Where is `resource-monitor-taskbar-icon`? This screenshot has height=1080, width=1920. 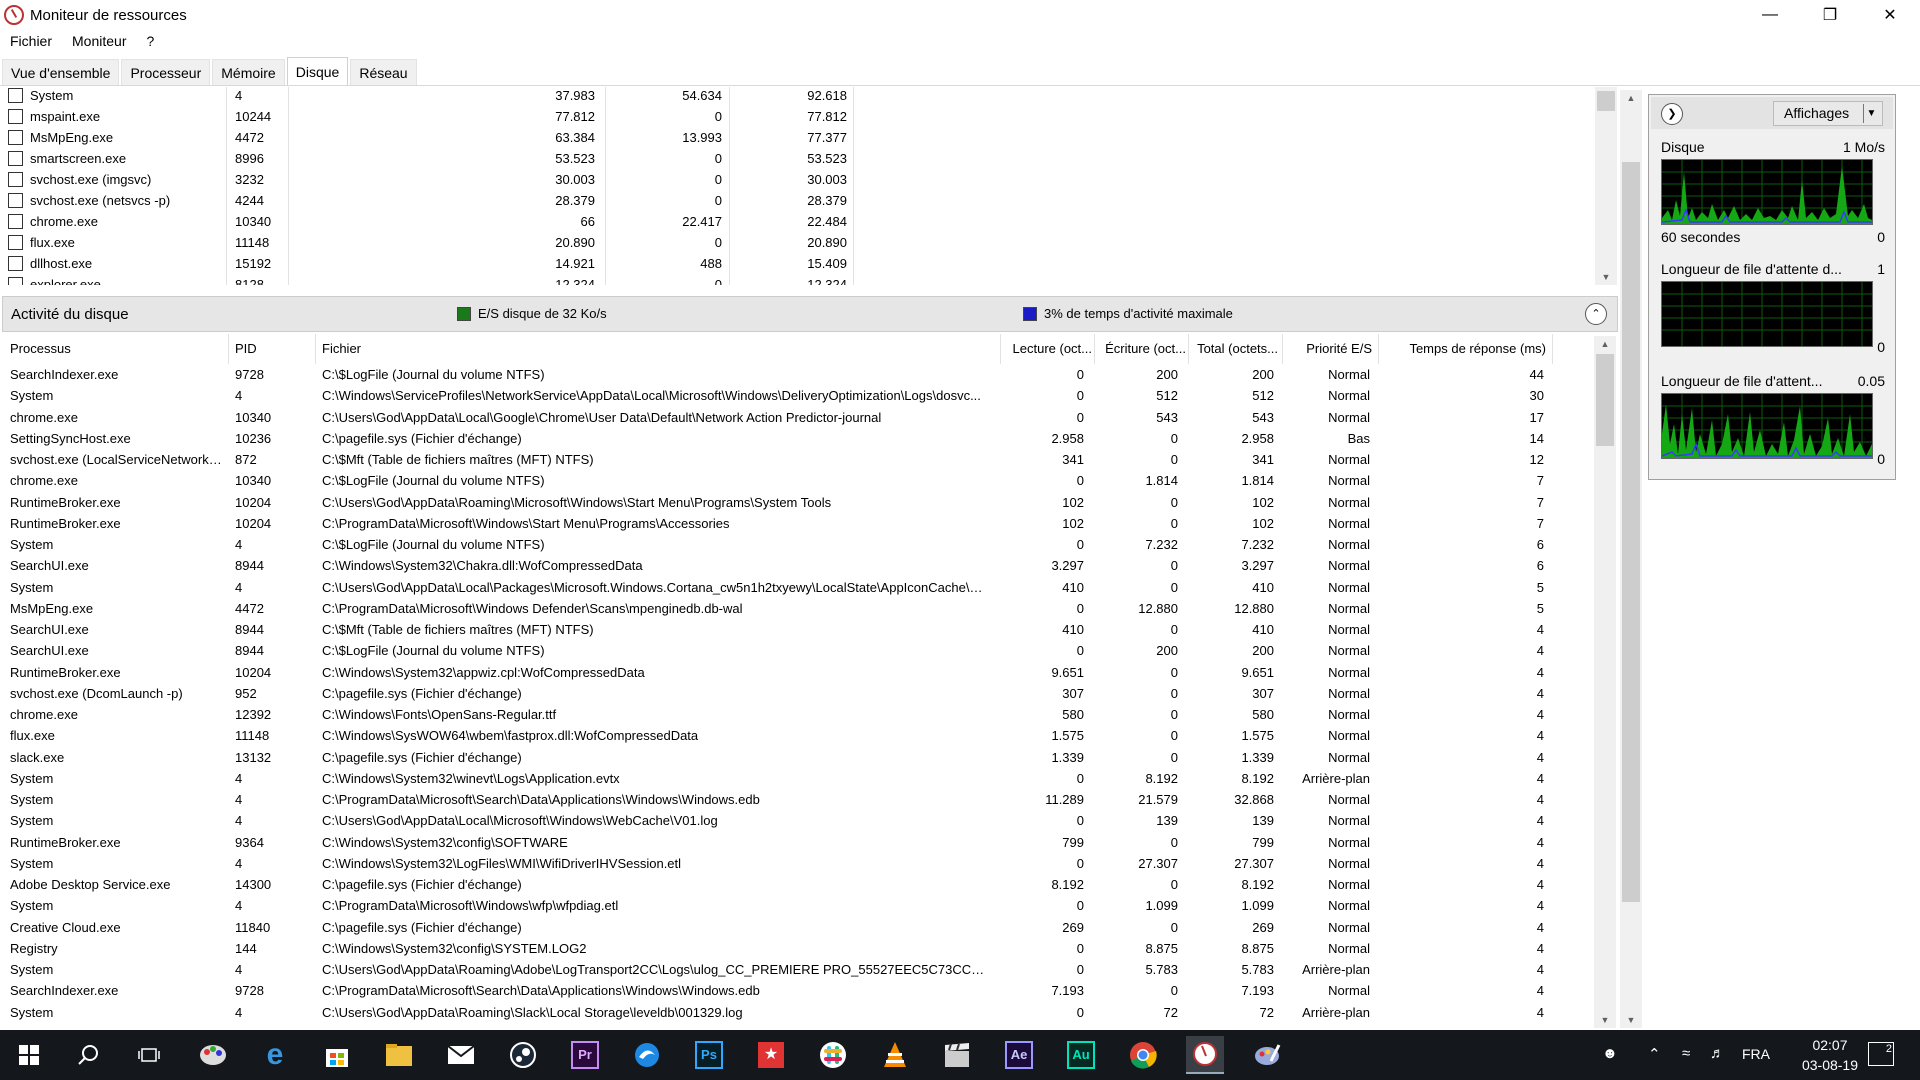 resource-monitor-taskbar-icon is located at coordinates (1205, 1055).